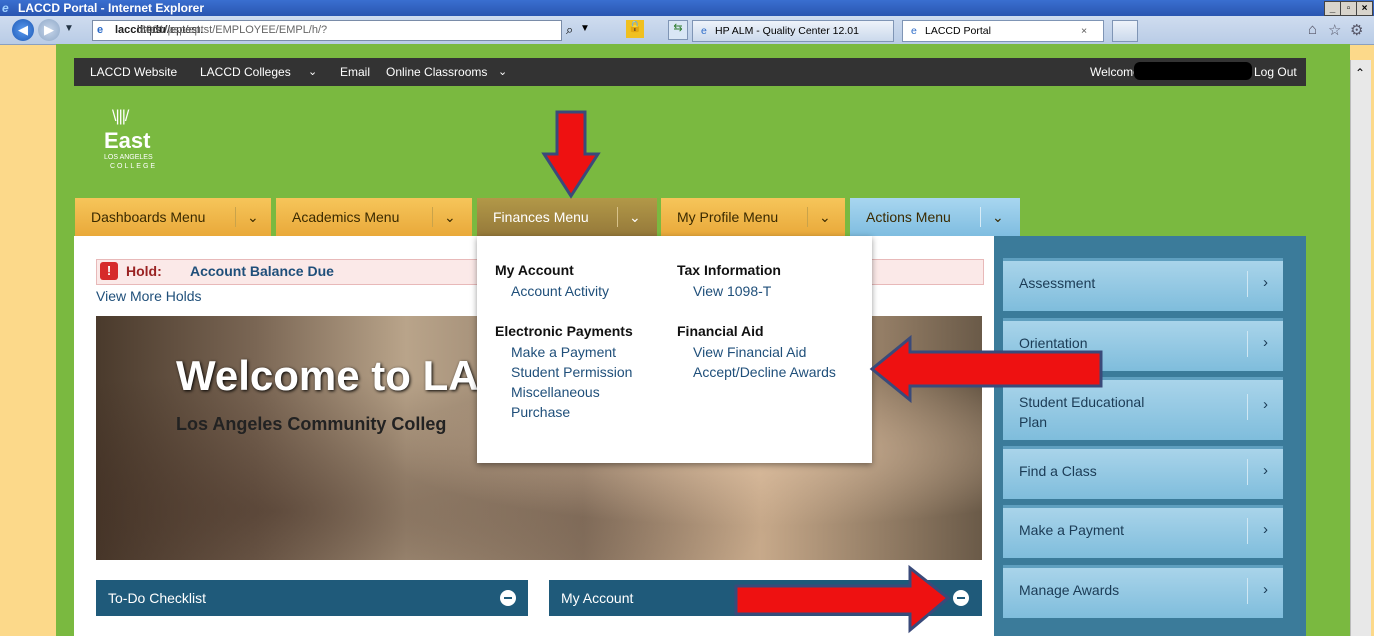  What do you see at coordinates (842, 599) in the screenshot?
I see `right-arrow-icon` at bounding box center [842, 599].